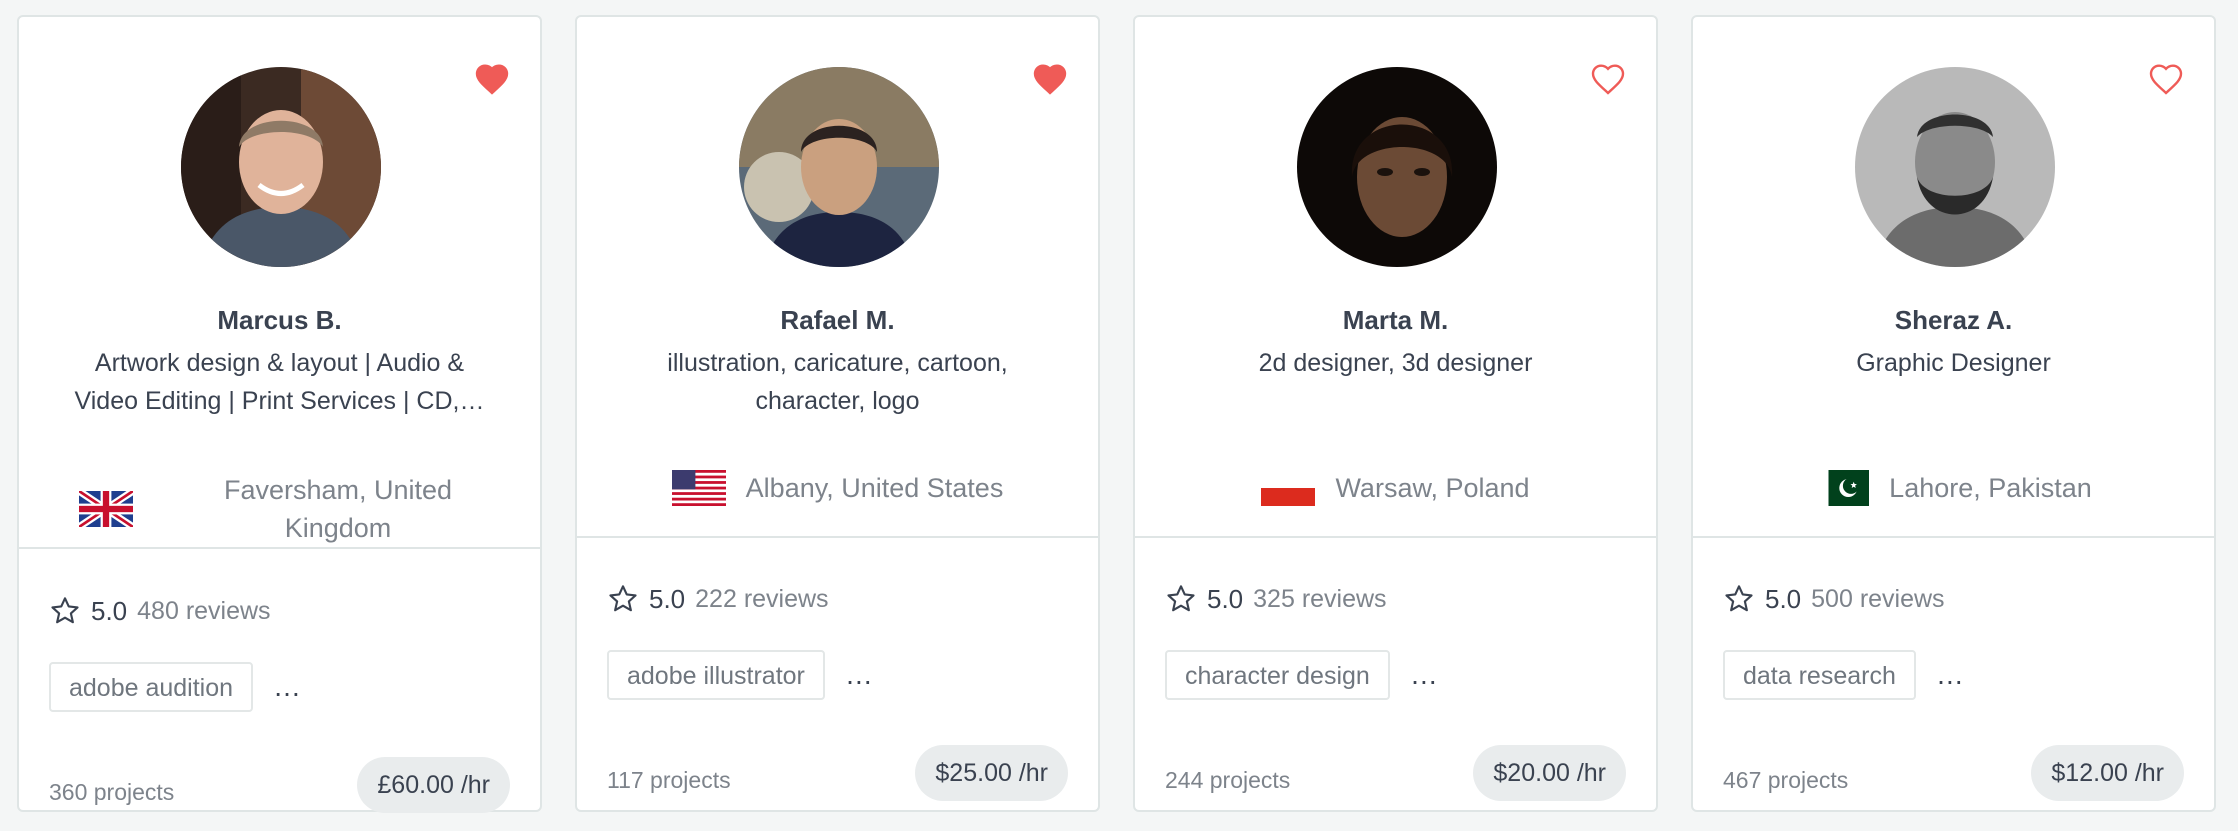  What do you see at coordinates (1990, 488) in the screenshot?
I see `location-text: Lahore, Pakistan` at bounding box center [1990, 488].